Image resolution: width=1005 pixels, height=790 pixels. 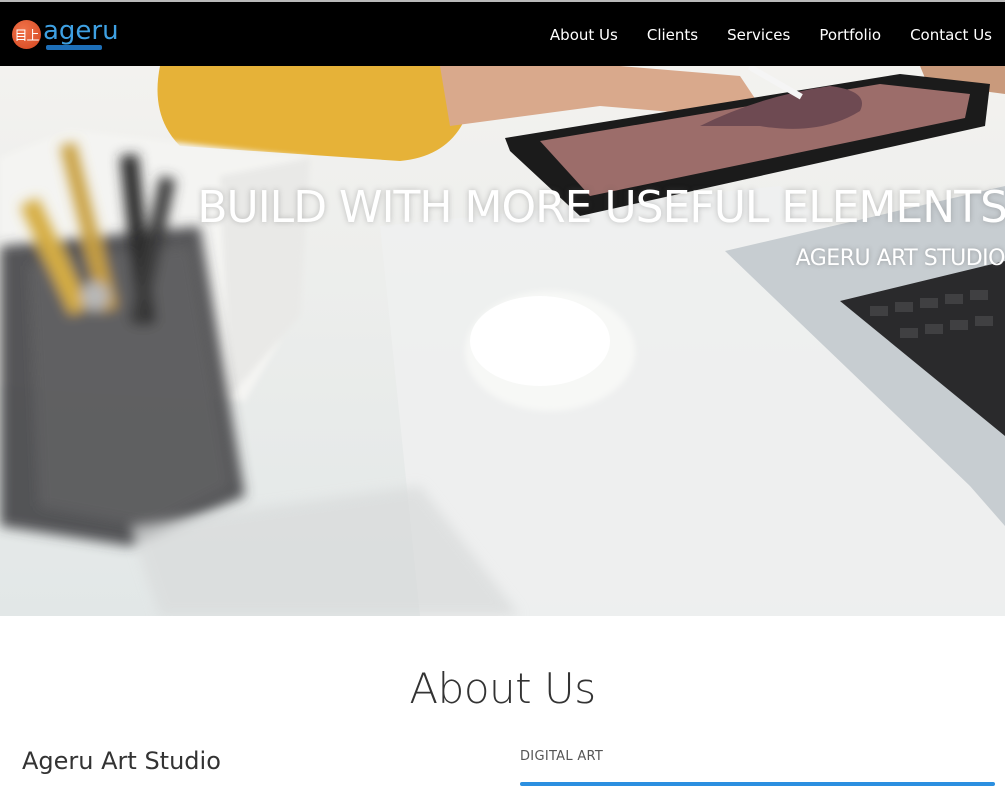 I want to click on skill-label-digital-art: DIGITAL ART, so click(x=562, y=756).